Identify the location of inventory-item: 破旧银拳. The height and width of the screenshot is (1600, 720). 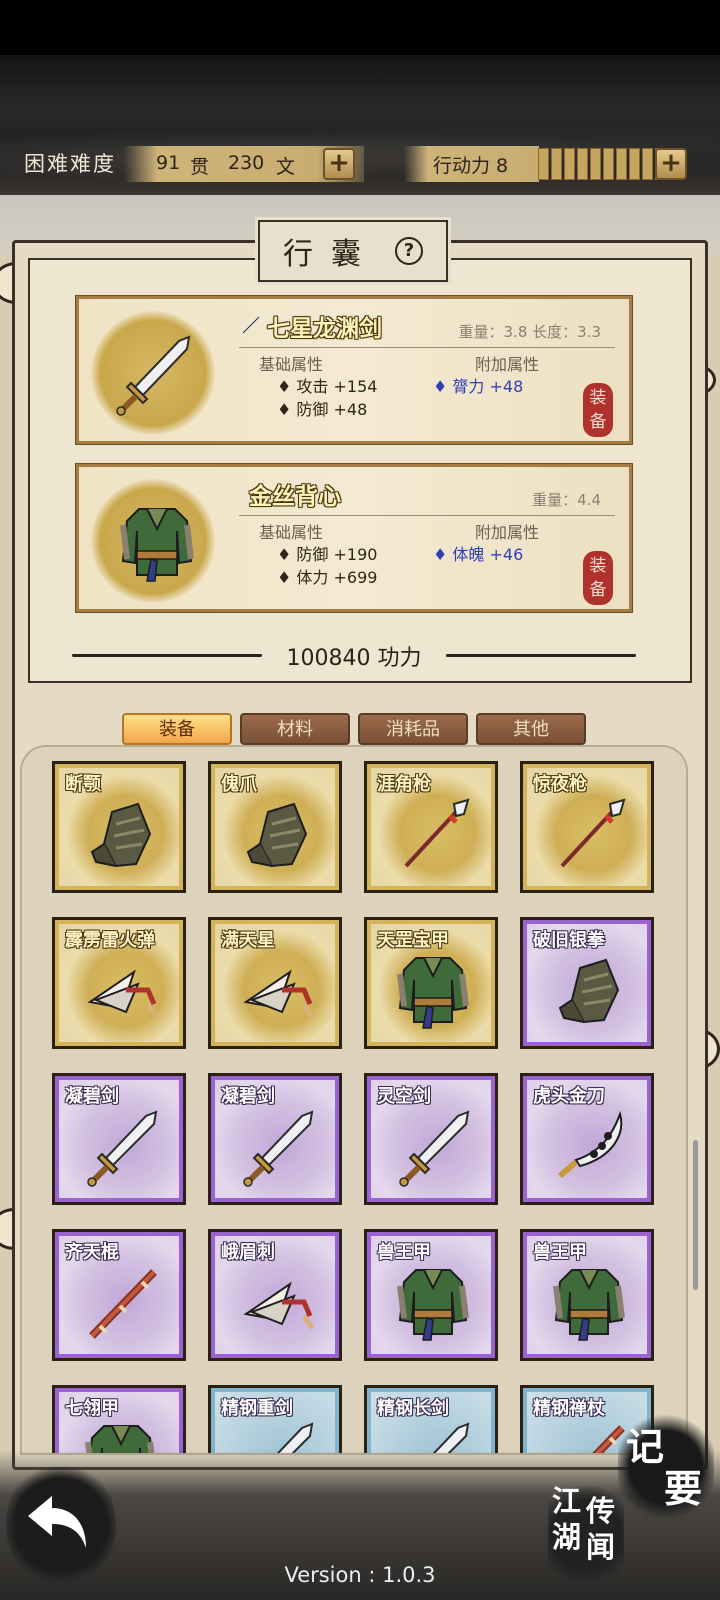
(587, 983).